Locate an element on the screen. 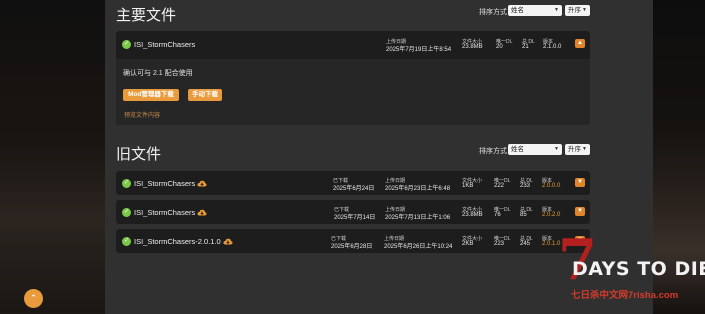 This screenshot has width=705, height=314. total-dl-value: 85 is located at coordinates (523, 215).